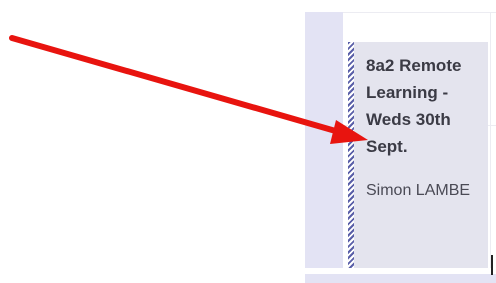 The height and width of the screenshot is (283, 496). Describe the element at coordinates (418, 190) in the screenshot. I see `event-organizer: Simon LAMBE` at that location.